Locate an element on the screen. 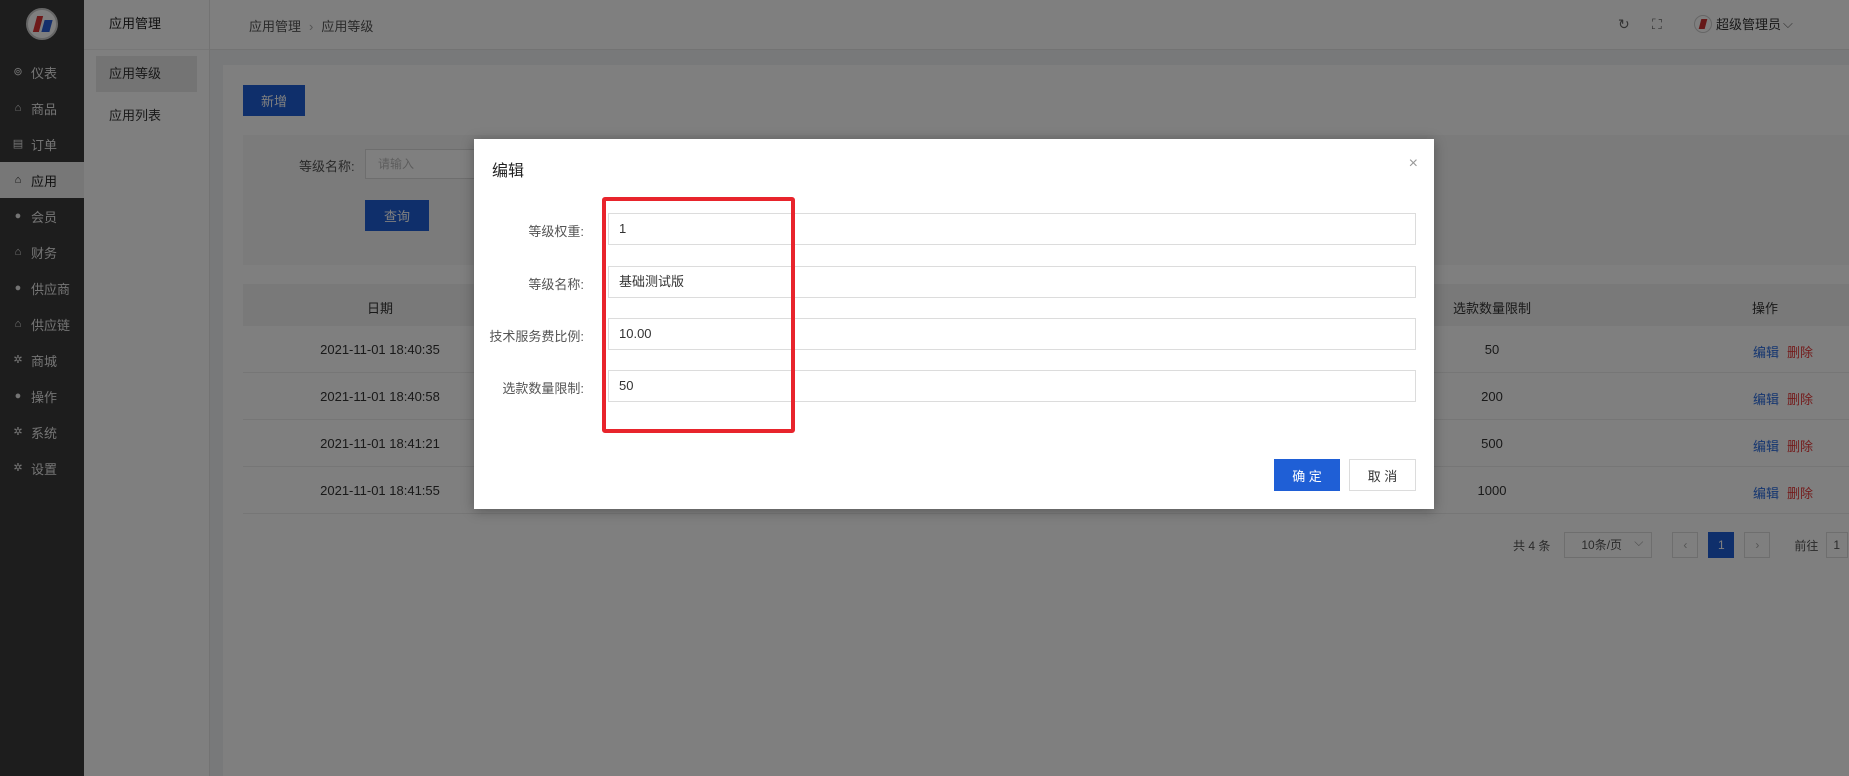 This screenshot has width=1849, height=776. field-label-service-fee: 技术服务费比例: is located at coordinates (536, 336).